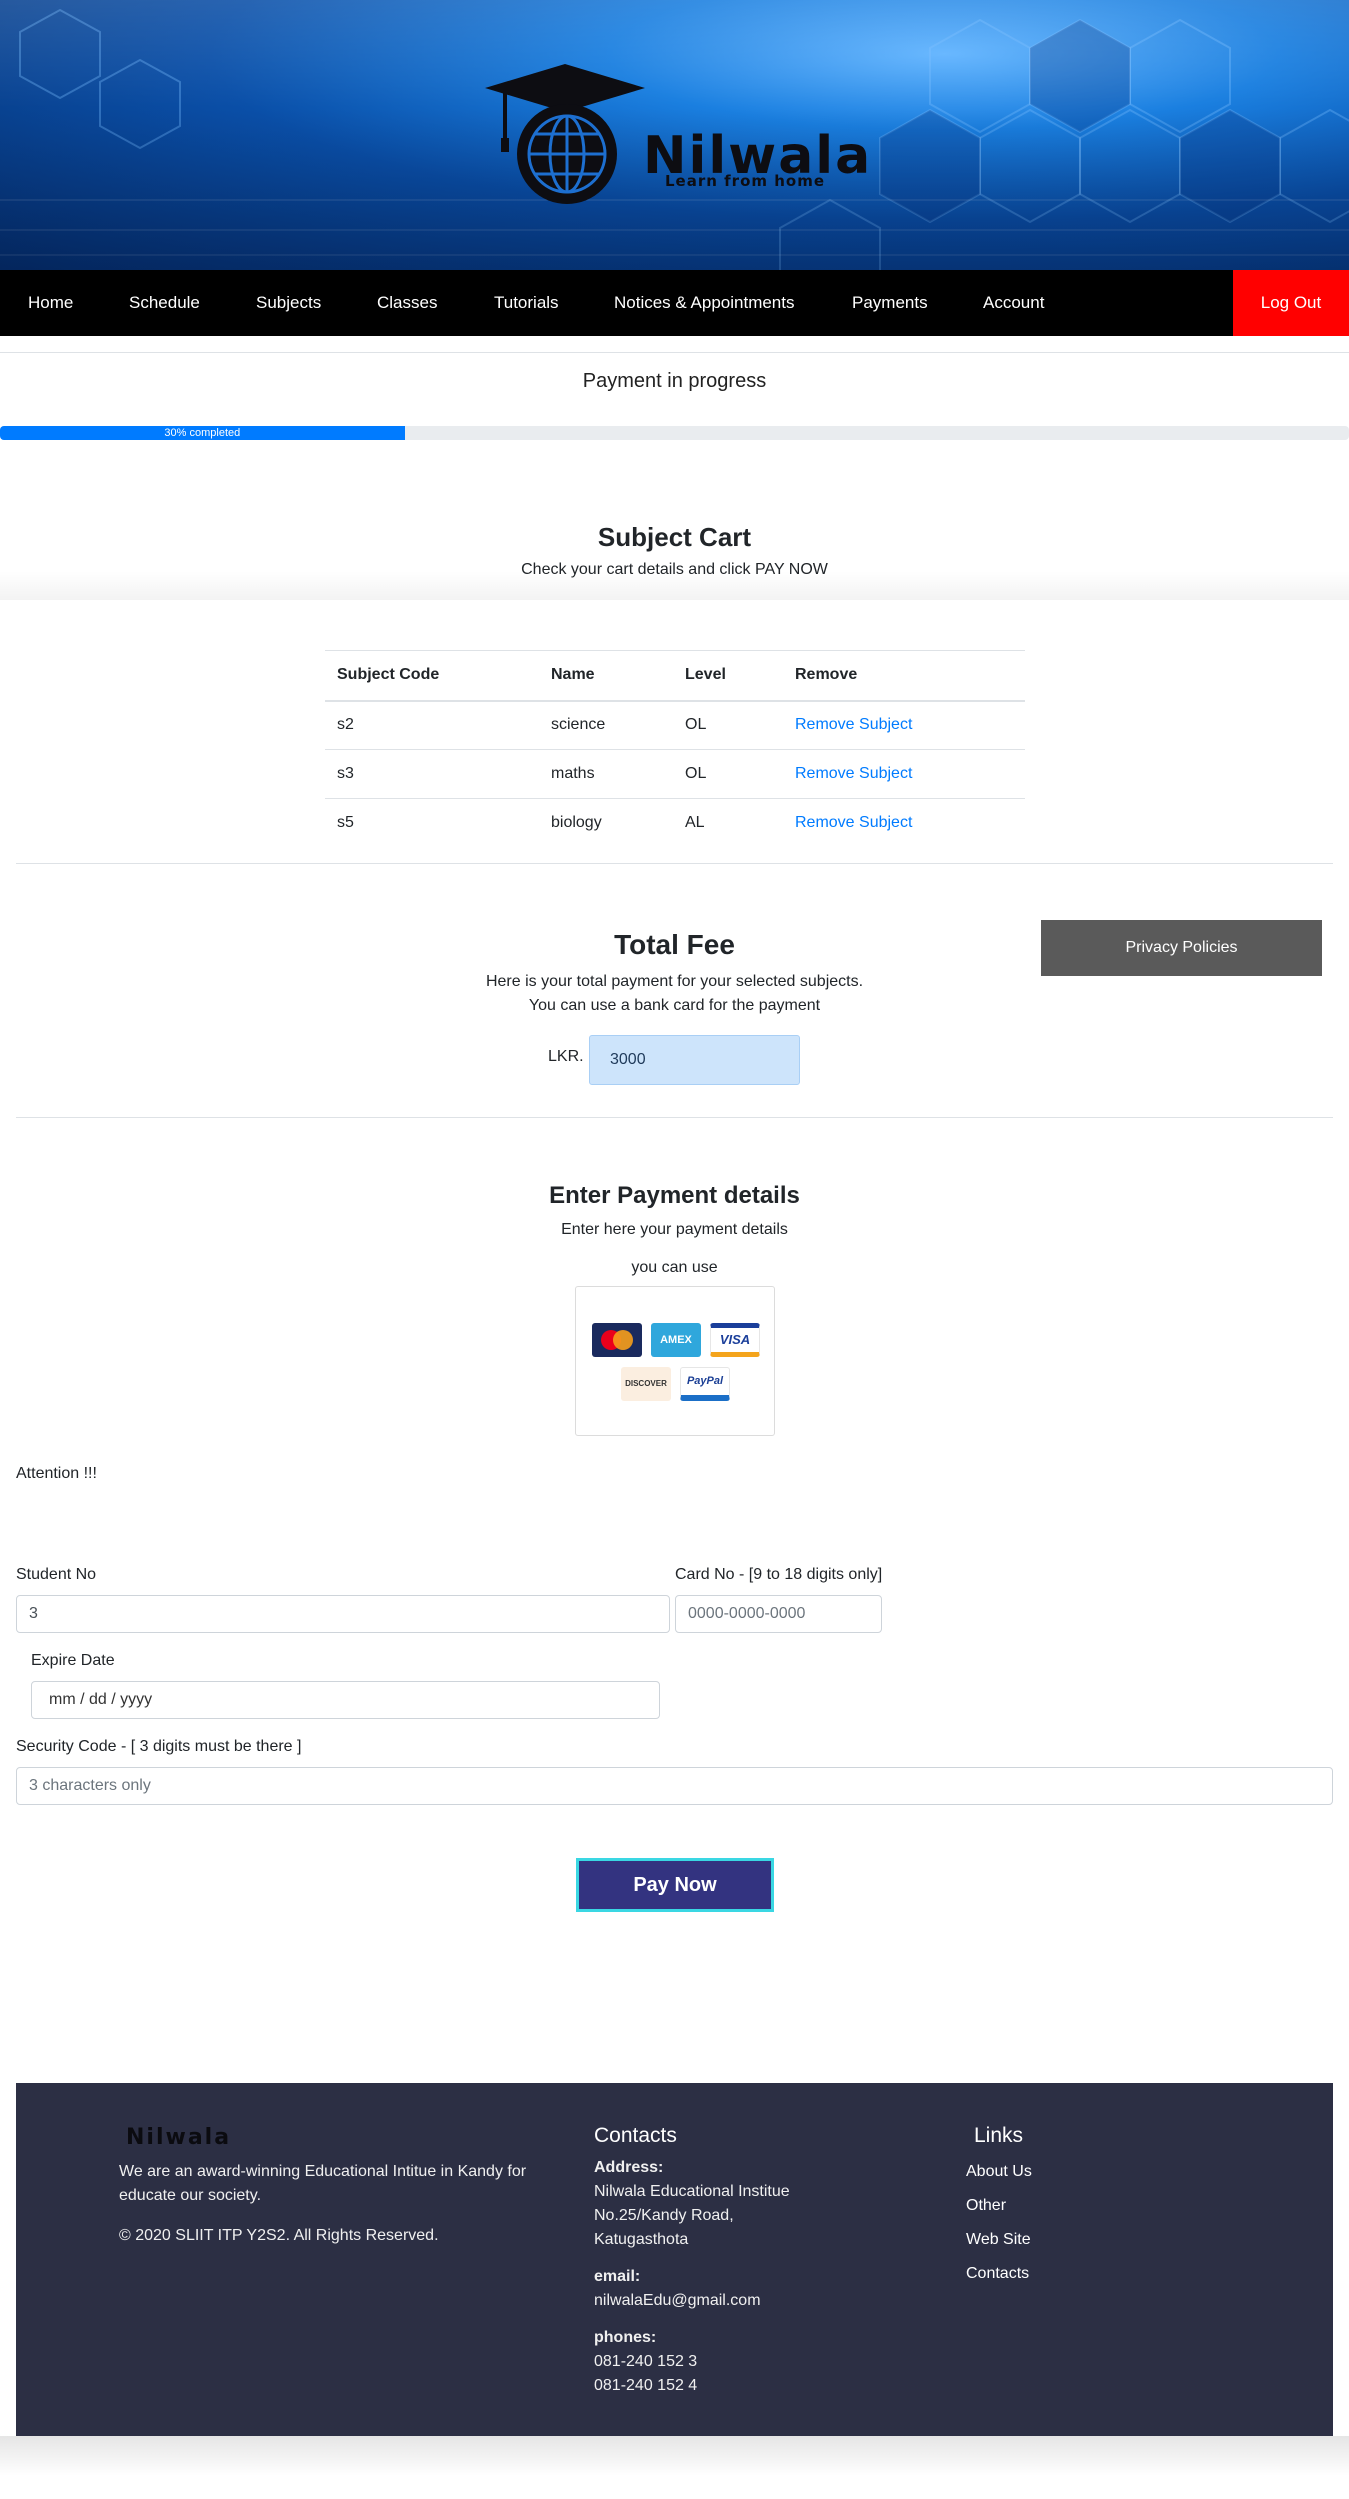 This screenshot has width=1349, height=2499. I want to click on table-row: s2 science OL Remove Subject, so click(675, 725).